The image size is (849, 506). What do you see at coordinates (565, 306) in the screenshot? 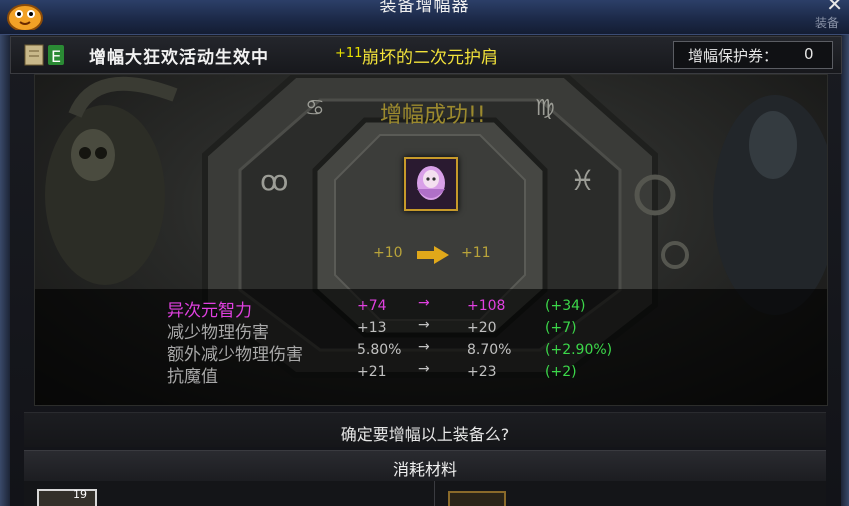
I see `stat-delta: (+34)` at bounding box center [565, 306].